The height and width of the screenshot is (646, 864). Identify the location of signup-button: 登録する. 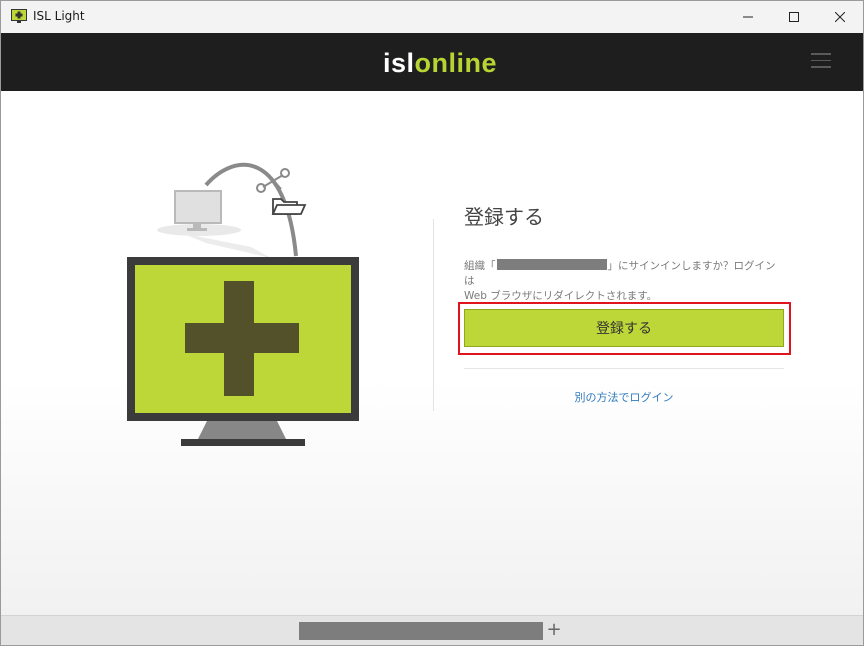
(624, 328).